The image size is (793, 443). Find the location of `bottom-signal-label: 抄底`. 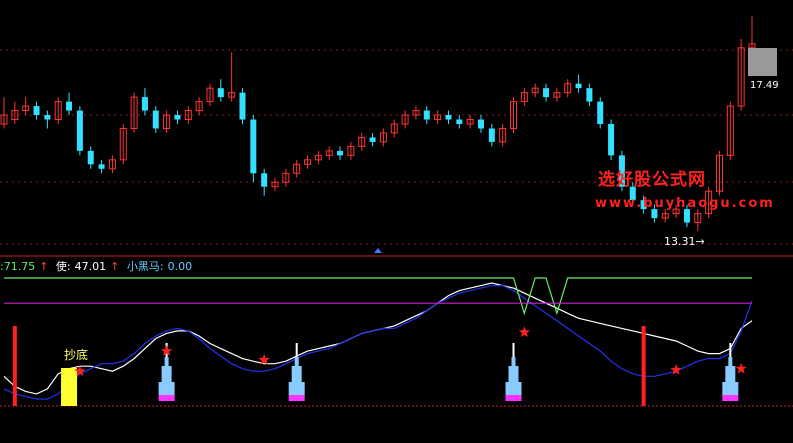

bottom-signal-label: 抄底 is located at coordinates (76, 355).